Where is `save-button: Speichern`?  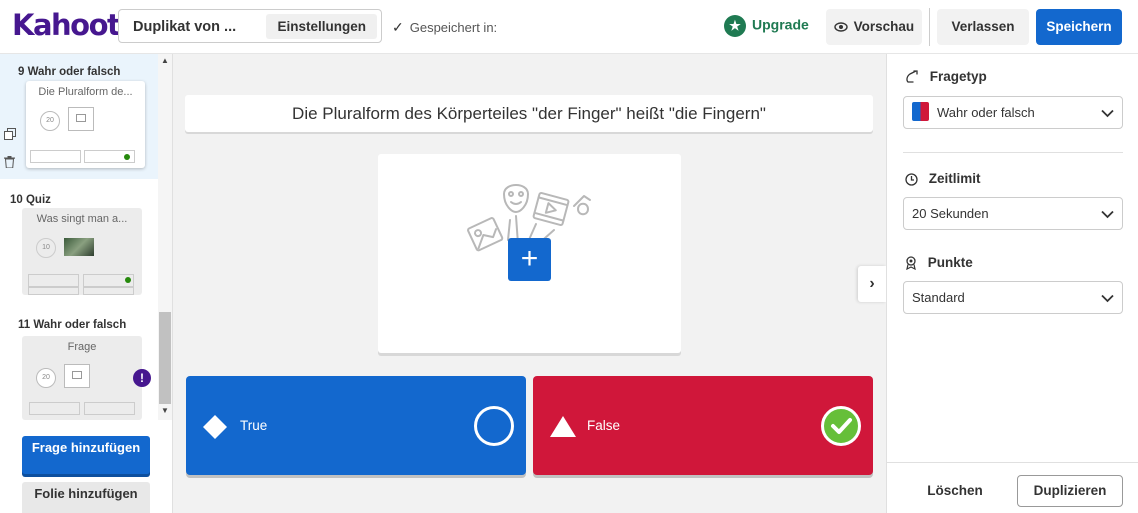
save-button: Speichern is located at coordinates (1079, 27).